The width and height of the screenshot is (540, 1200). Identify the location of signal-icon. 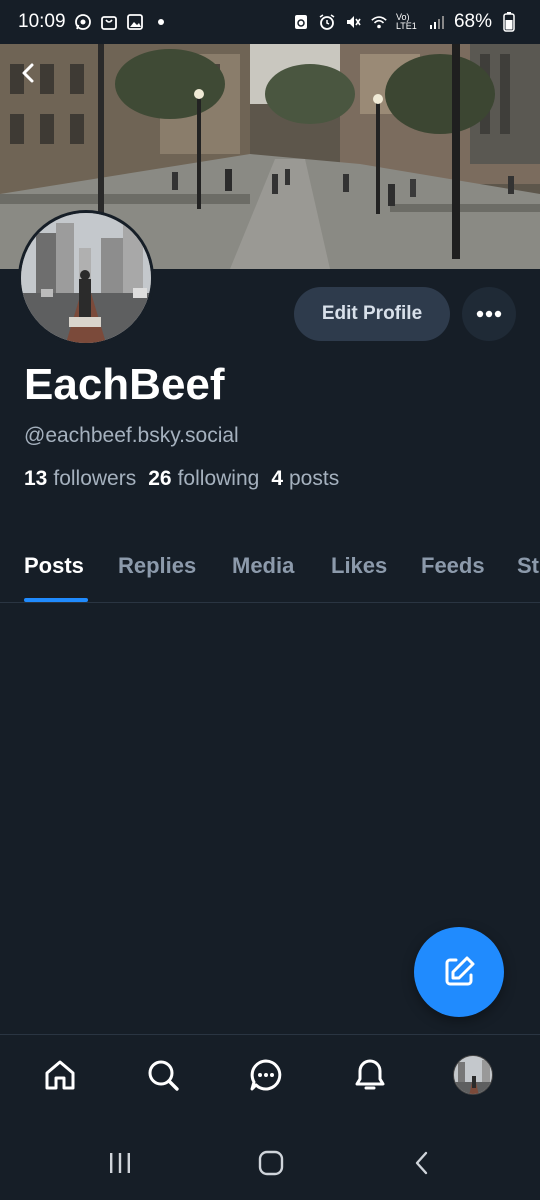
(437, 22).